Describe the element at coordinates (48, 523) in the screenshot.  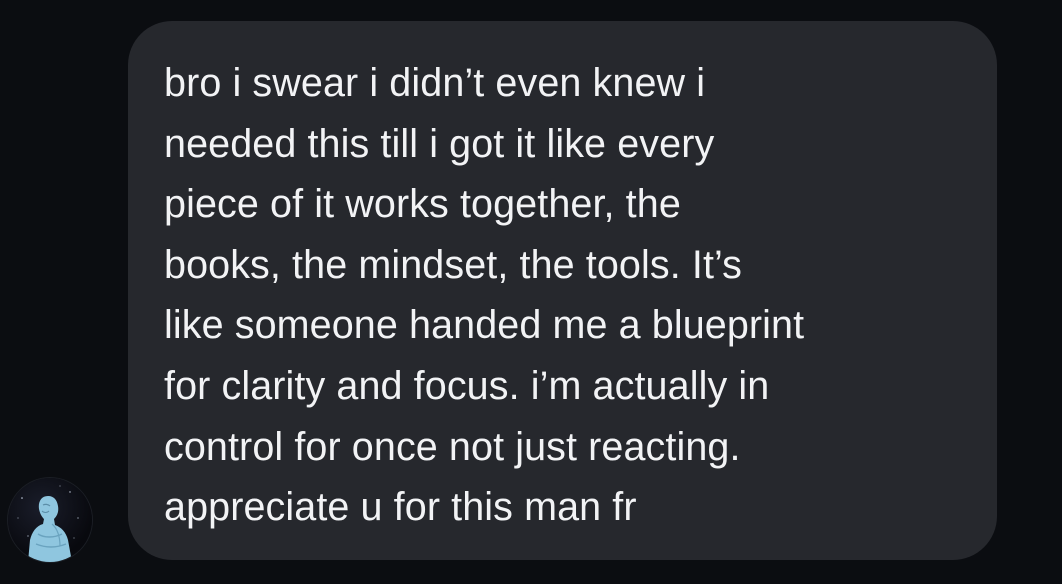
I see `statue-figure-avatar-icon` at that location.